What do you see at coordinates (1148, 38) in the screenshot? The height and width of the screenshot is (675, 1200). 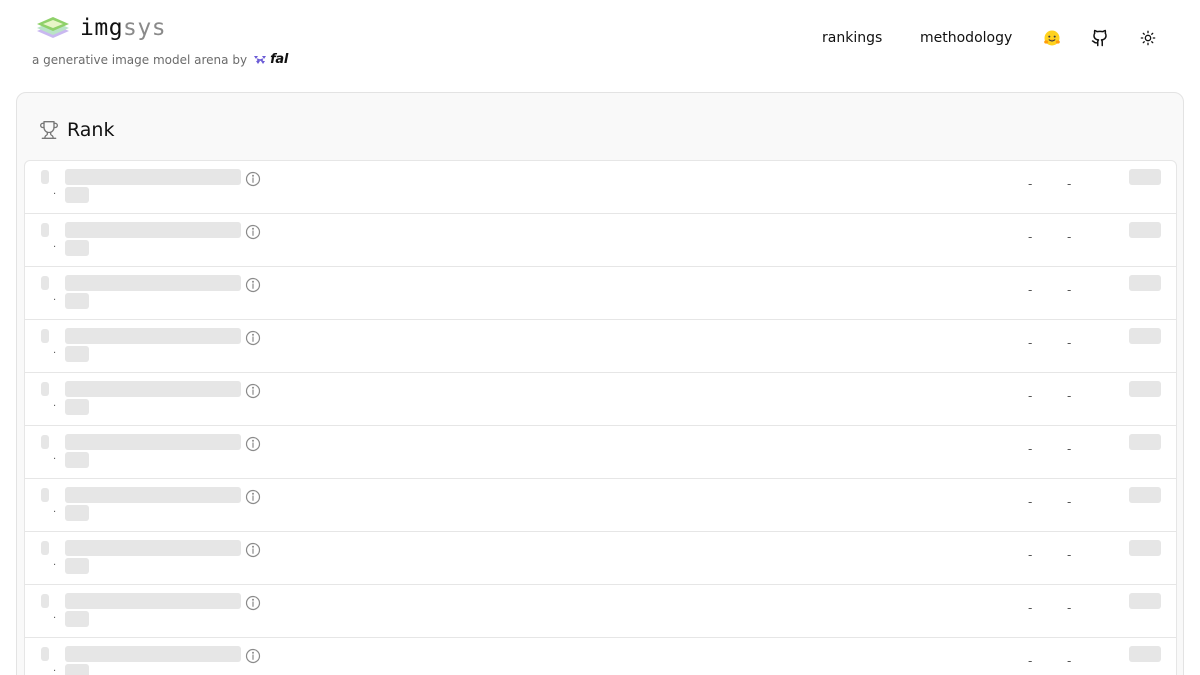 I see `theme-toggle-sun-icon` at bounding box center [1148, 38].